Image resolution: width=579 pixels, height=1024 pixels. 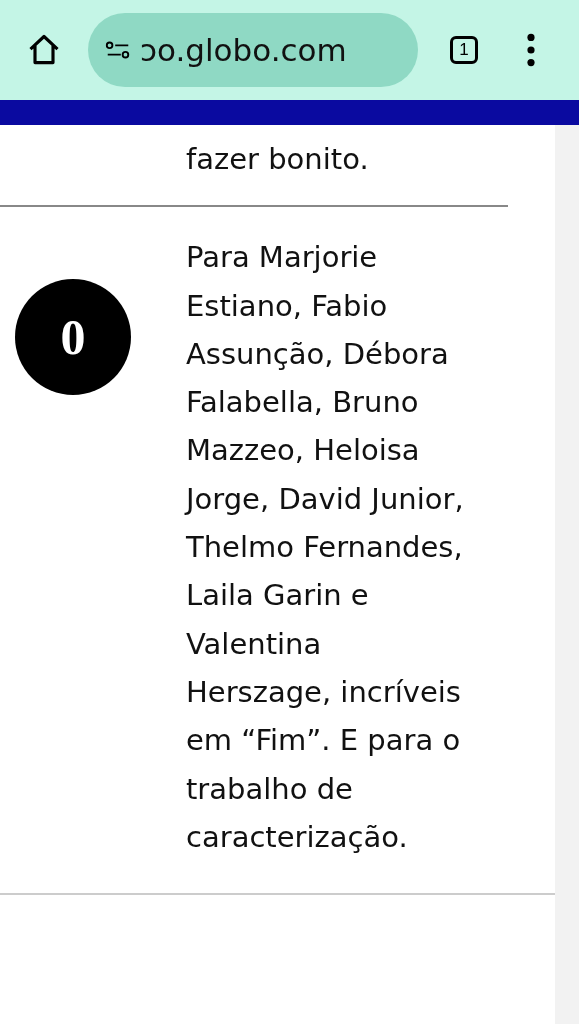 What do you see at coordinates (464, 50) in the screenshot?
I see `tab-count-button: 1` at bounding box center [464, 50].